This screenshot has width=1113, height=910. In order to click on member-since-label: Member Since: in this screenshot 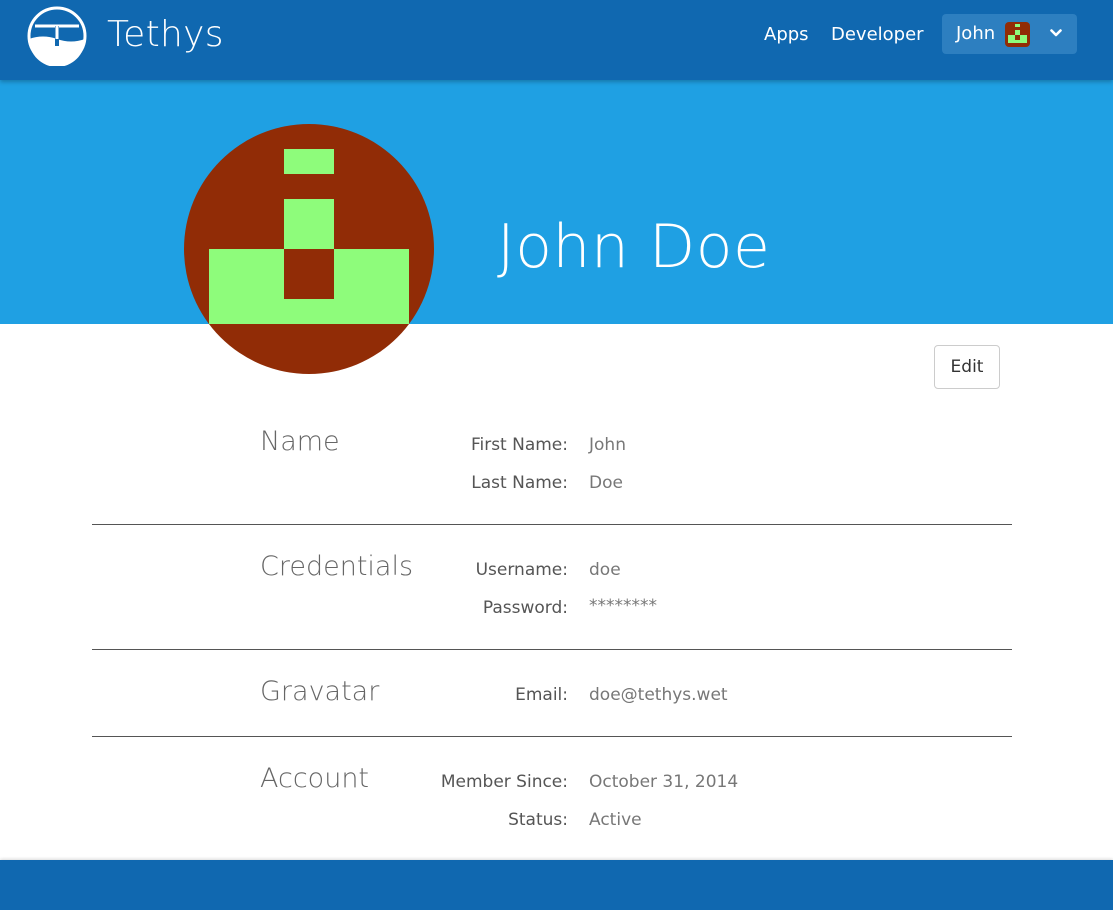, I will do `click(504, 782)`.